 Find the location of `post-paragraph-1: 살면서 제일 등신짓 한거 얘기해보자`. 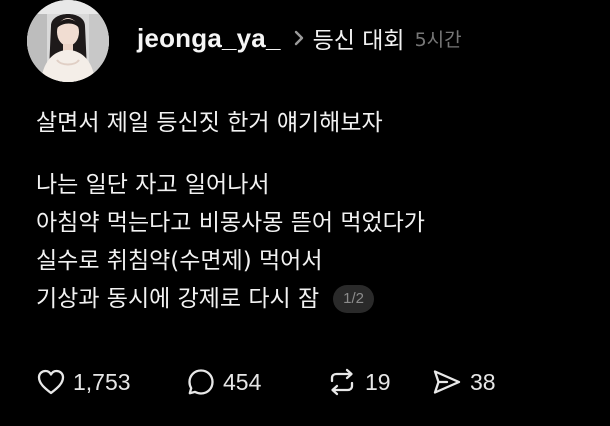

post-paragraph-1: 살면서 제일 등신짓 한거 얘기해보자 is located at coordinates (209, 123).